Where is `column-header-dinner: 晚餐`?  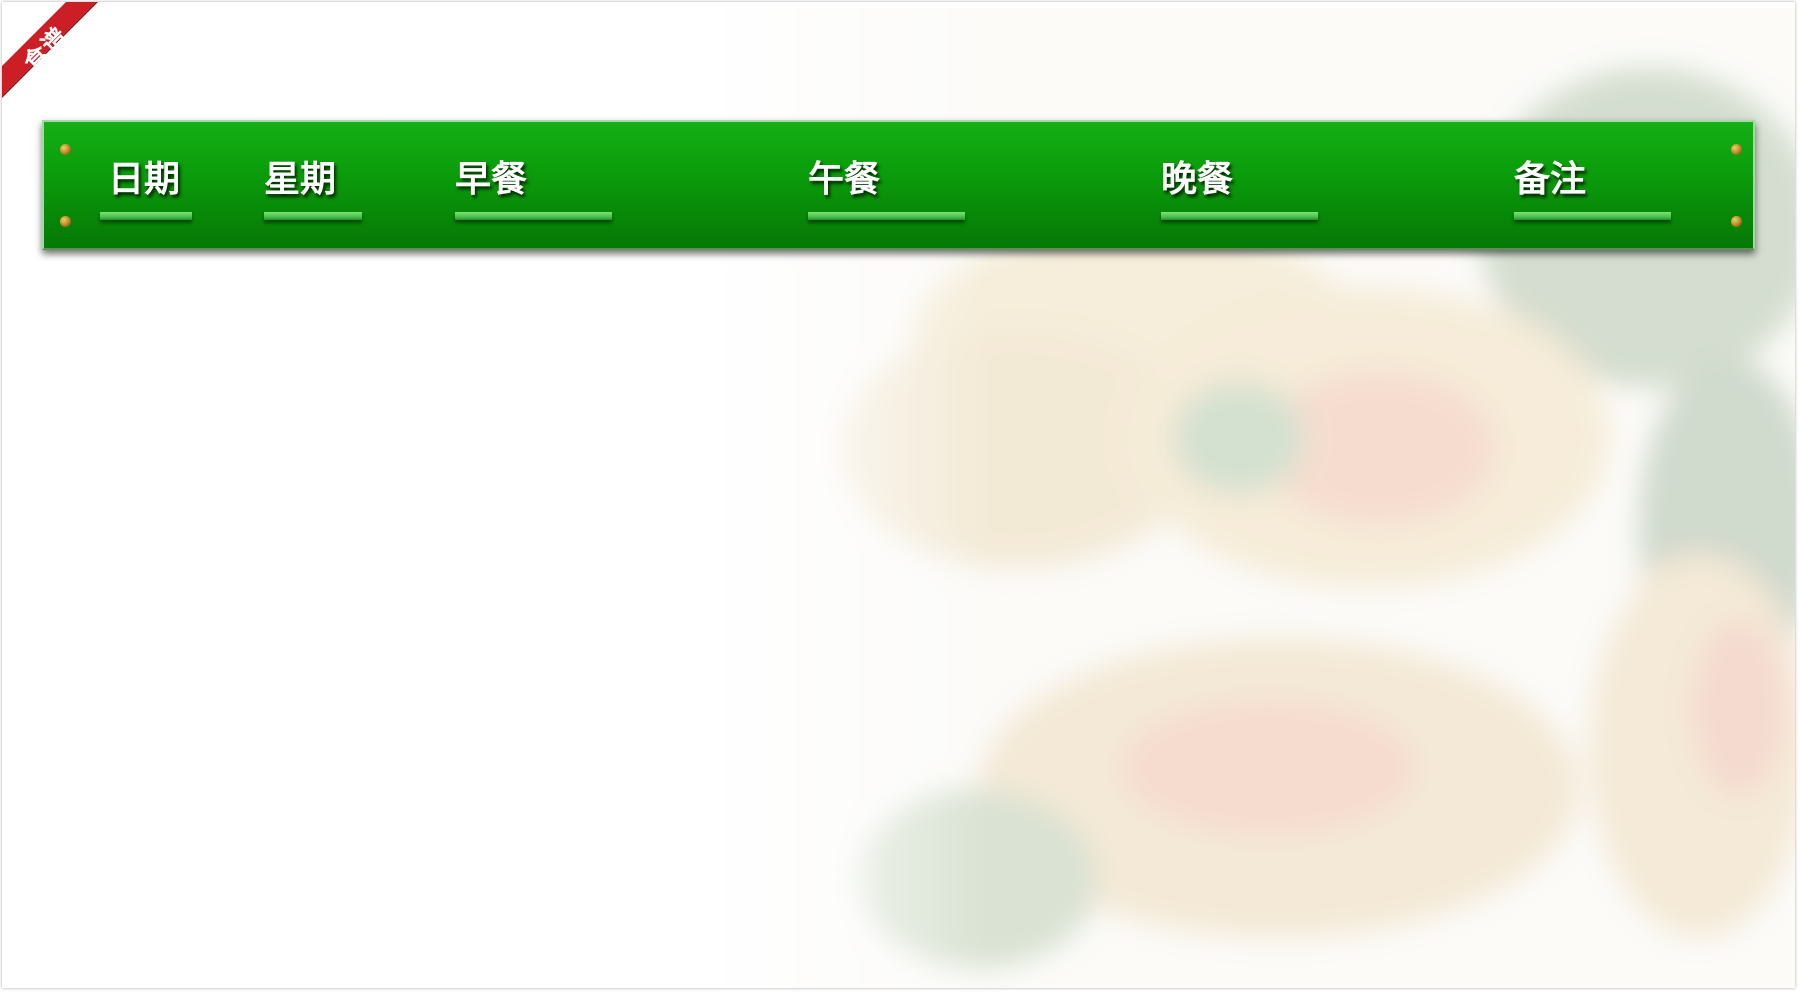
column-header-dinner: 晚餐 is located at coordinates (1239, 190).